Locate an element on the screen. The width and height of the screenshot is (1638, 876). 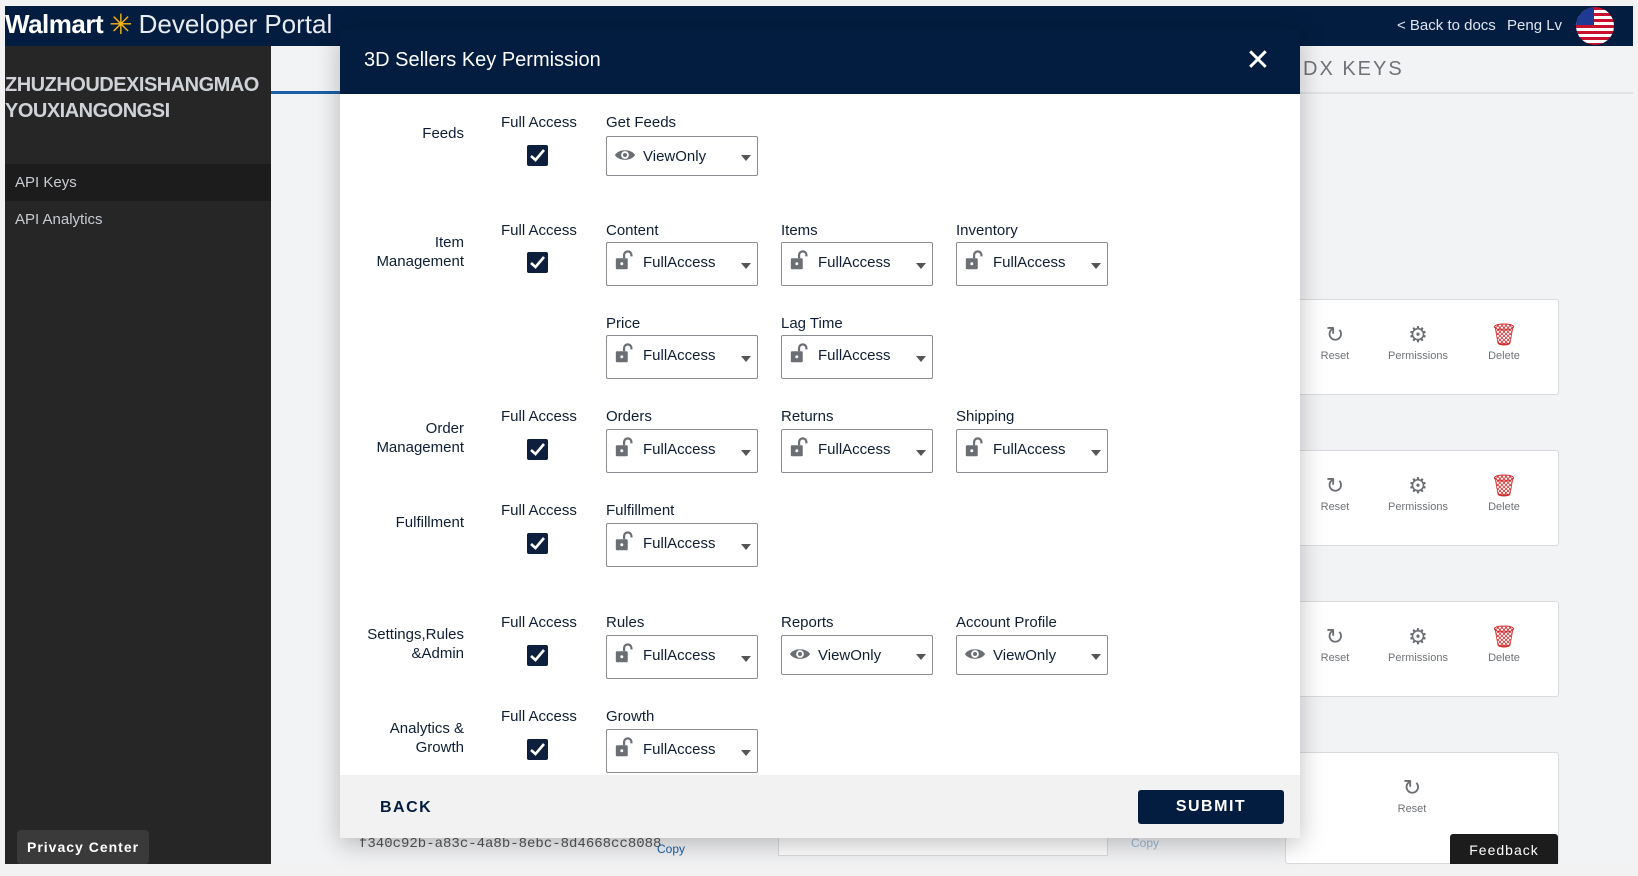
field-label-items: Items is located at coordinates (799, 230).